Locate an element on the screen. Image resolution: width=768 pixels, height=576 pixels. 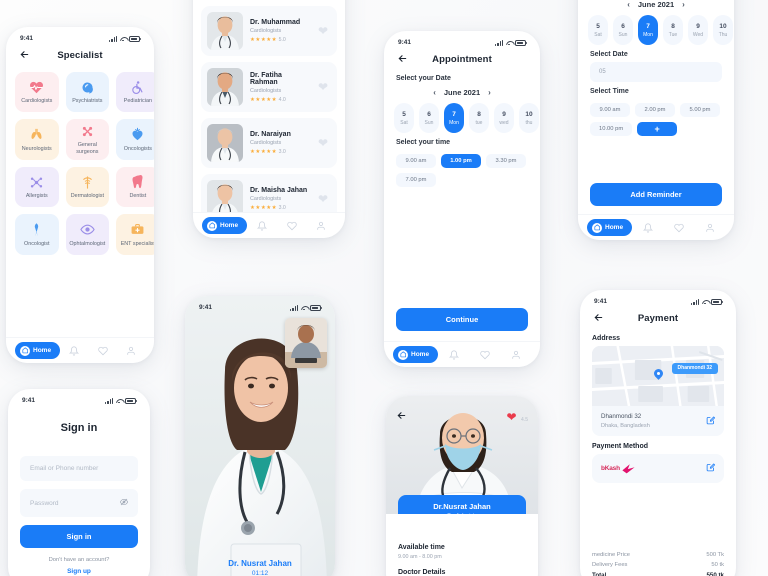
map-view: Dhanmondi 32 is located at coordinates (658, 376).